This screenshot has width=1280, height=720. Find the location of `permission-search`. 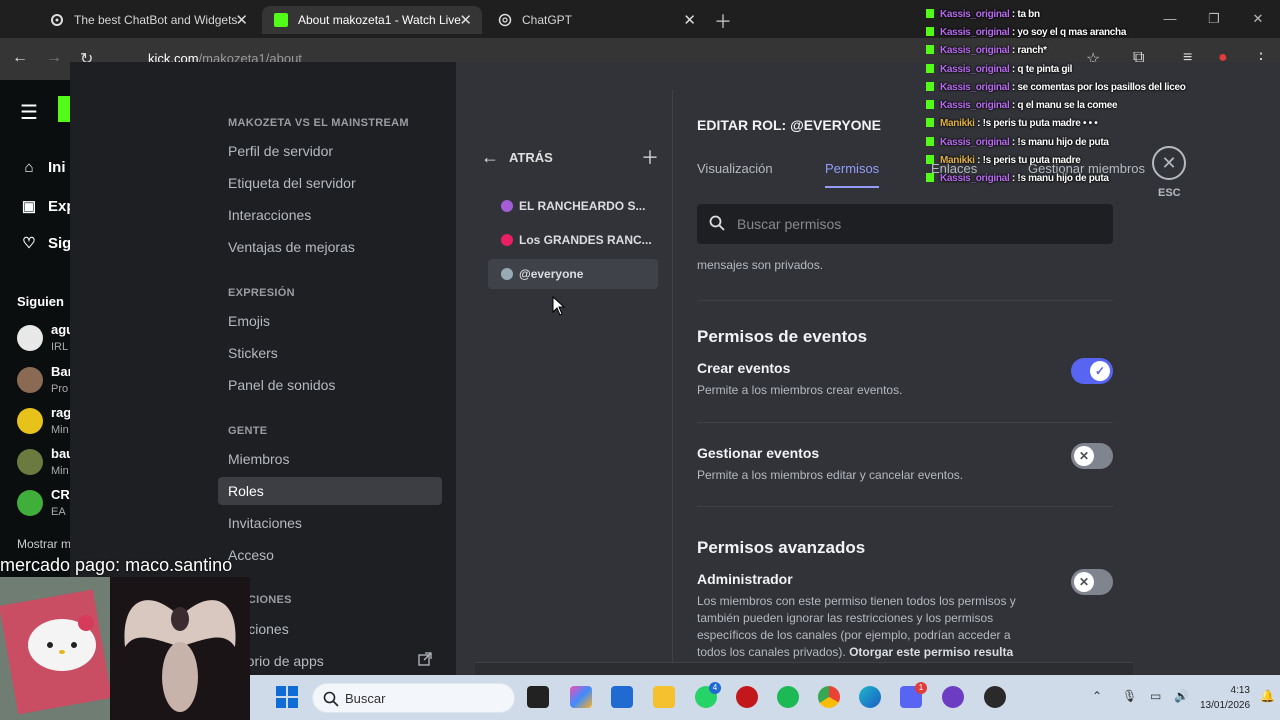

permission-search is located at coordinates (905, 224).